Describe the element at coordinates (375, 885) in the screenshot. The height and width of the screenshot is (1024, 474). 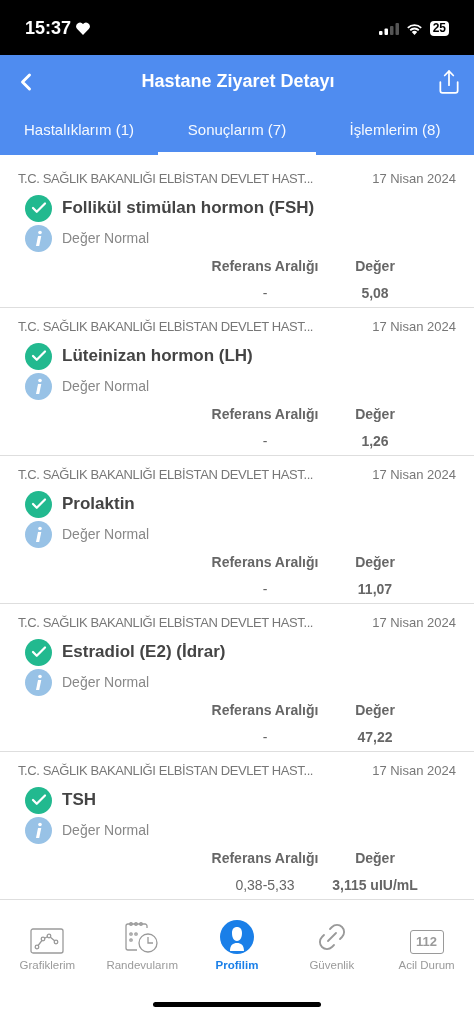
I see `result-value: 3,115 uIU/mL` at that location.